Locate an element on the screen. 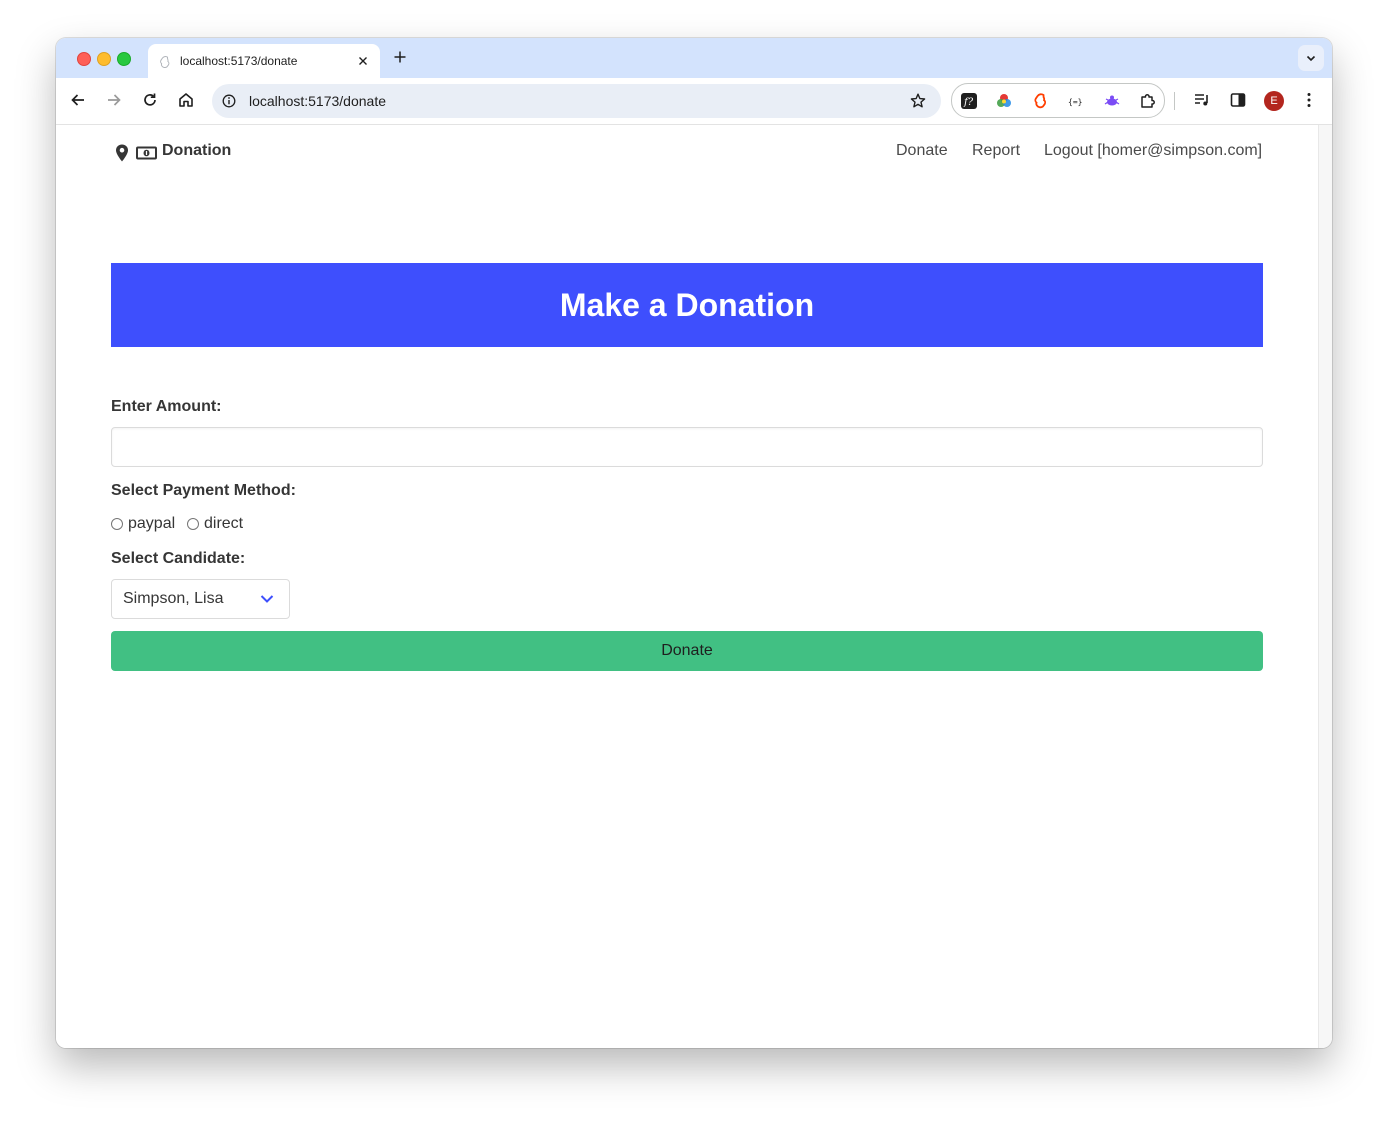  svg-text: f? is located at coordinates (968, 102).